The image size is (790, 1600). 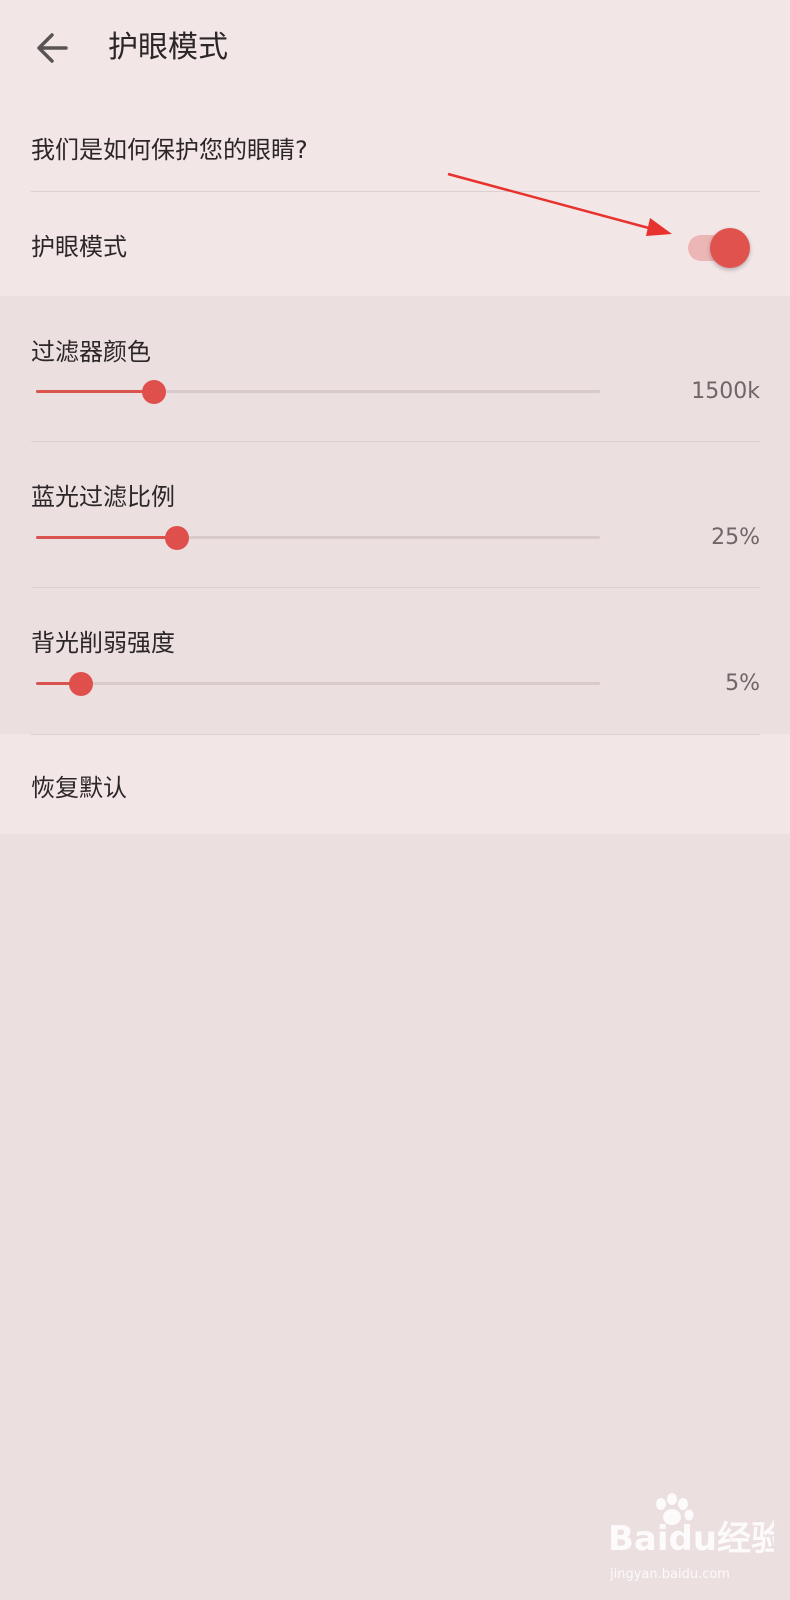 I want to click on eye-mode-section: 我们是如何保护您的眼睛? 护眼模式, so click(x=395, y=196).